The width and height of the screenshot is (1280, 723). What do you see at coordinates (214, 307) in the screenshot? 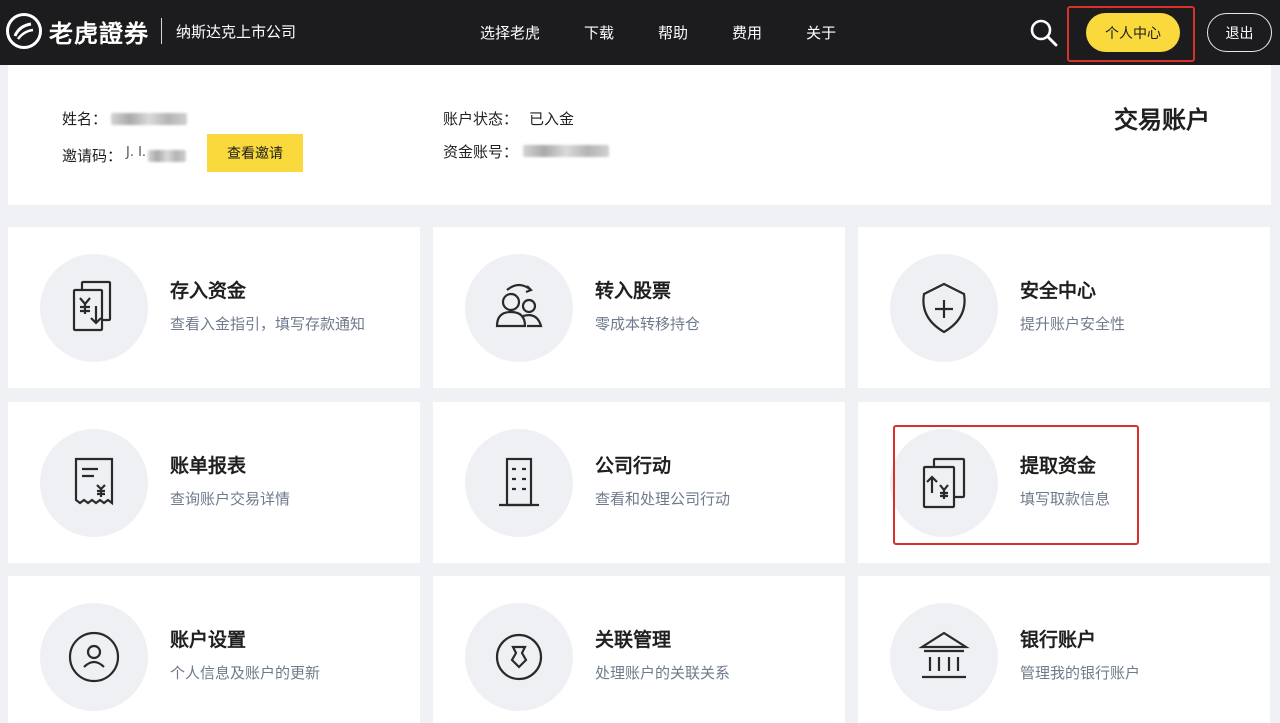
I see `card-deposit-funds: 存入资金 查看入金指引，填写存款通知` at bounding box center [214, 307].